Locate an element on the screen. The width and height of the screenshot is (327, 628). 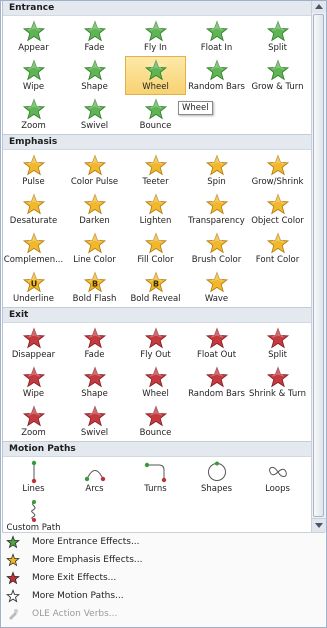
effect-emphasis-lighten: Lighten is located at coordinates (155, 209).